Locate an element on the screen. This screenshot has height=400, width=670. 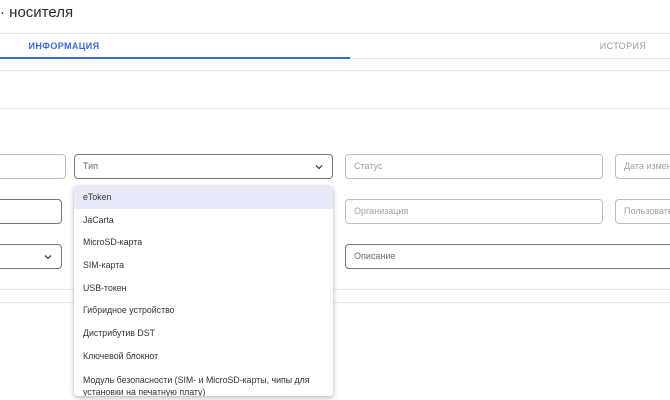
status-field: Статус is located at coordinates (474, 166).